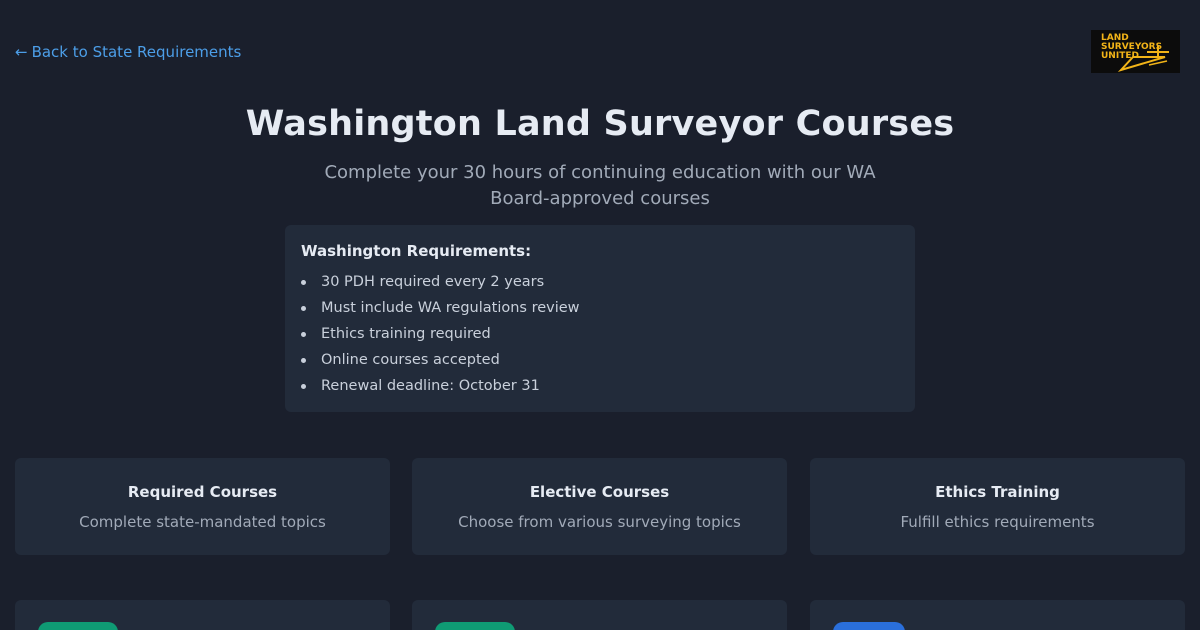 Image resolution: width=1200 pixels, height=630 pixels. I want to click on requirement-item: Online courses accepted, so click(600, 360).